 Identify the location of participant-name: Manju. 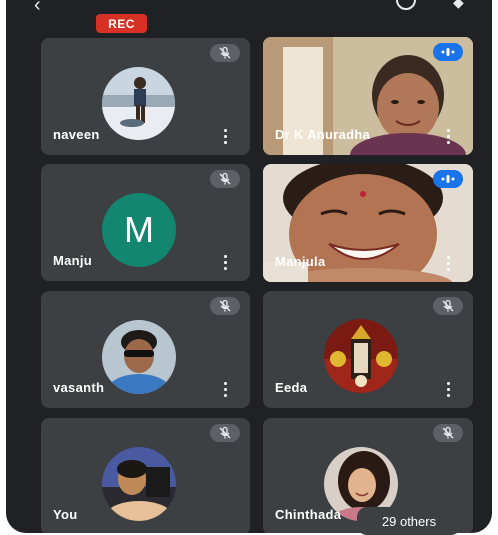
(73, 260).